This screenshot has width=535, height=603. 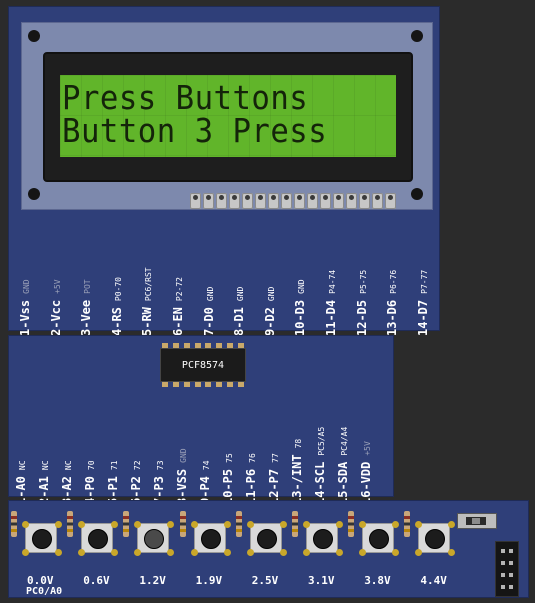 What do you see at coordinates (152, 580) in the screenshot?
I see `button-voltage-label: 1.2V` at bounding box center [152, 580].